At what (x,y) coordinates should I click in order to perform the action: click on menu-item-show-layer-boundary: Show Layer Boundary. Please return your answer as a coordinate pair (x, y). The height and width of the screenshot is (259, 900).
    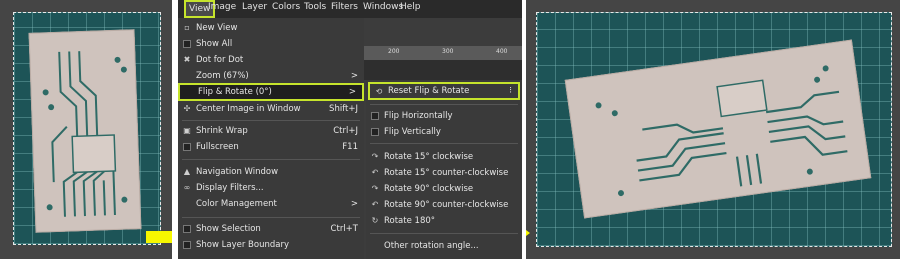
    Looking at the image, I should click on (271, 245).